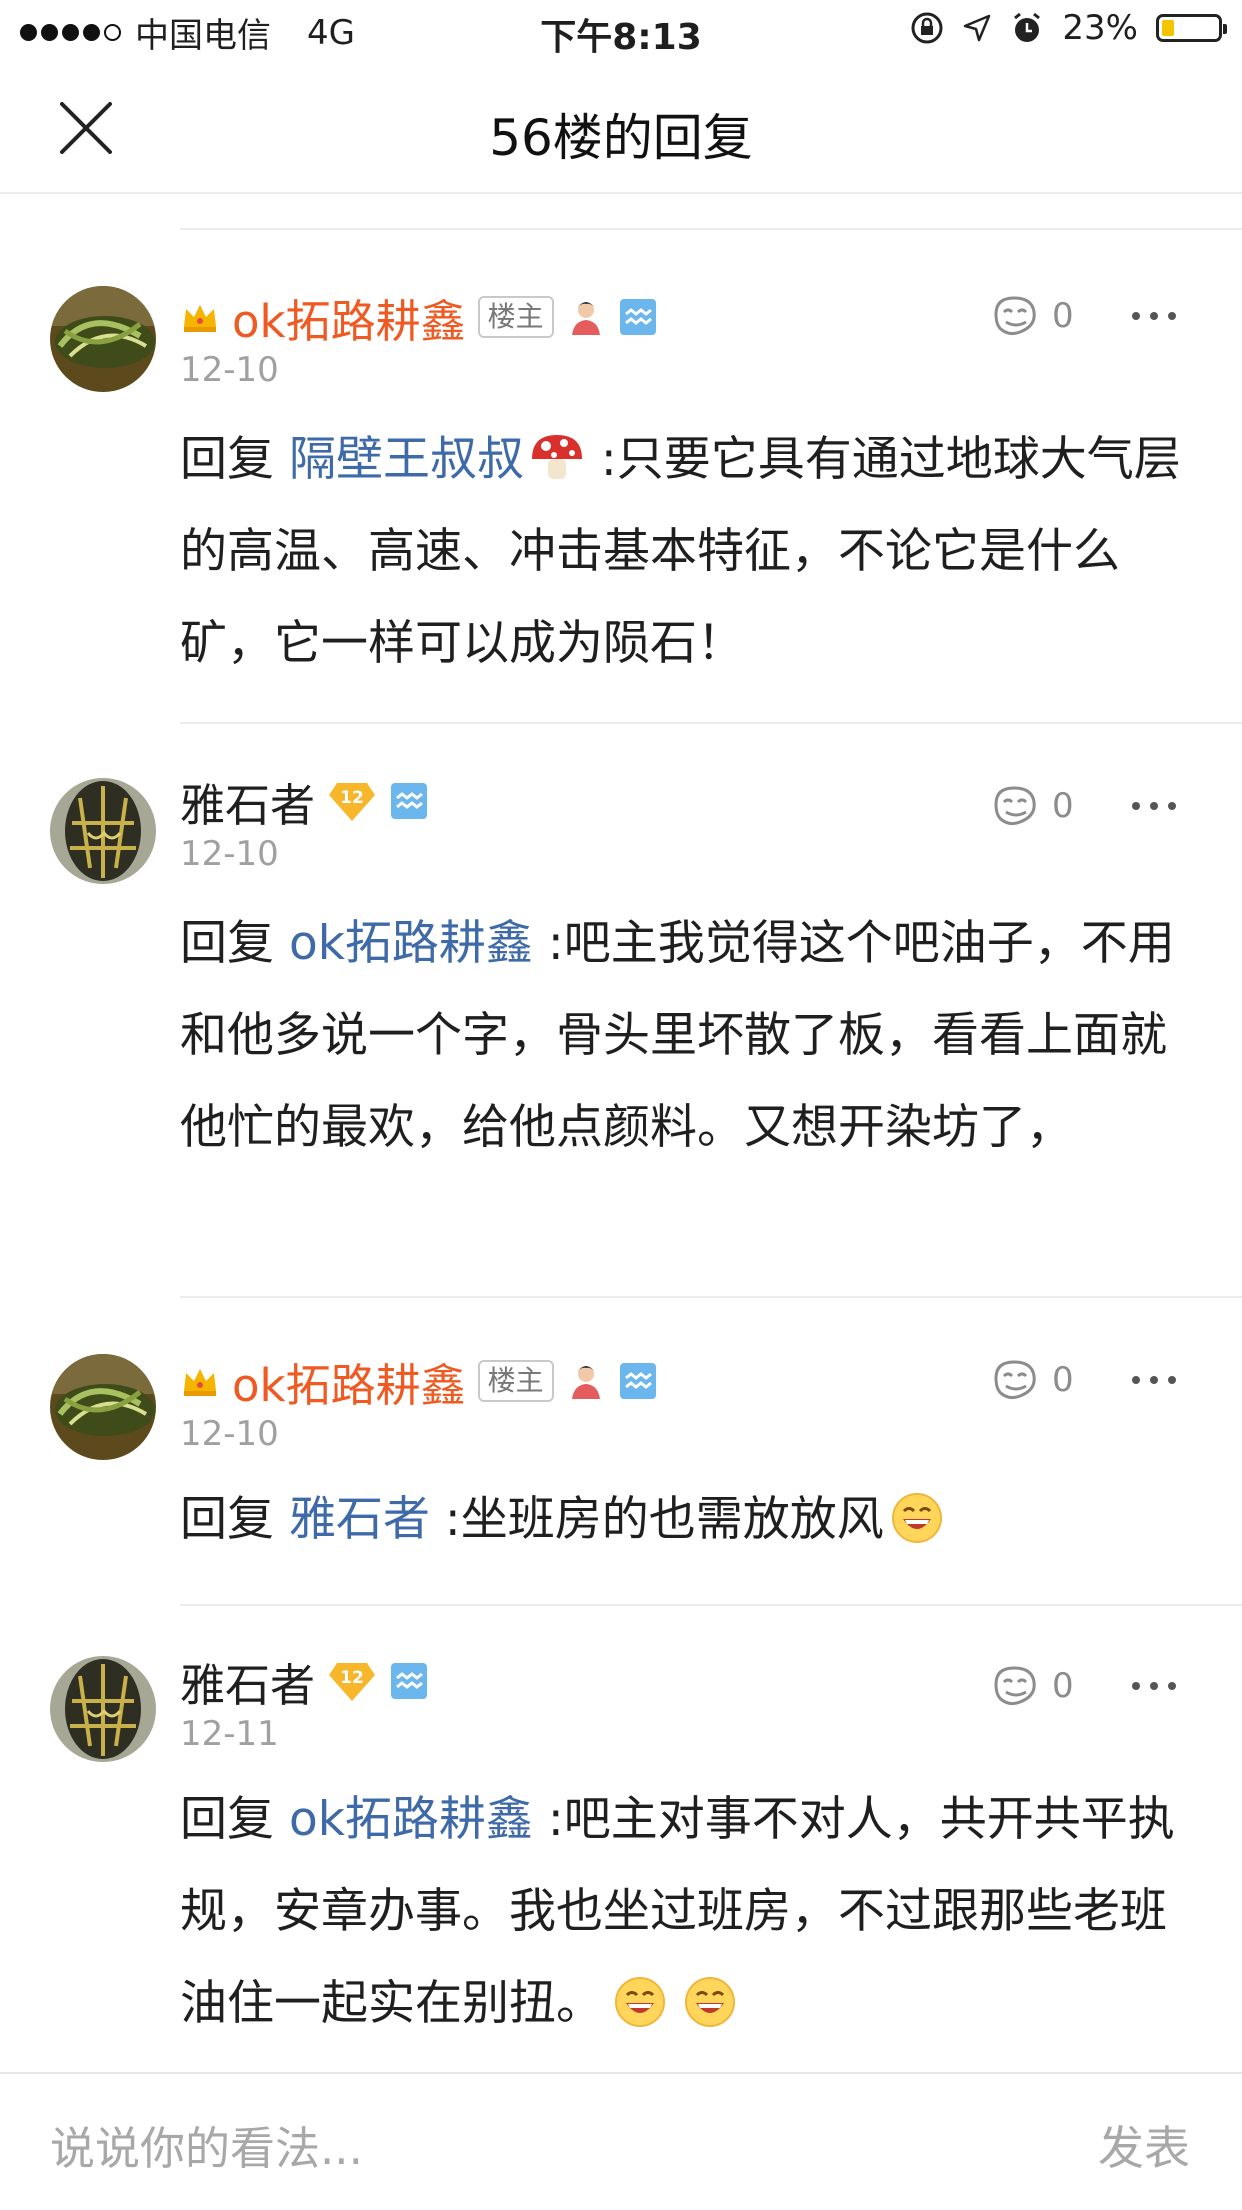 This screenshot has height=2210, width=1242. I want to click on location-icon, so click(977, 28).